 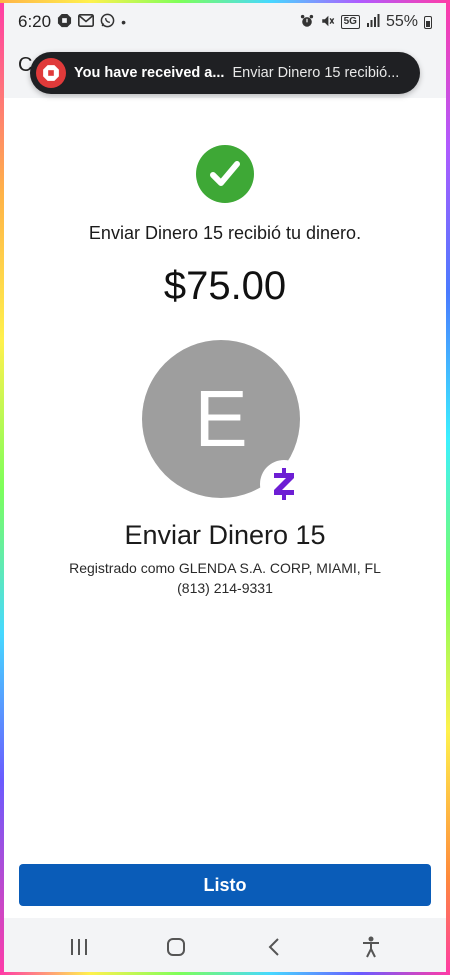 I want to click on status-right: 5G 55%, so click(x=366, y=22).